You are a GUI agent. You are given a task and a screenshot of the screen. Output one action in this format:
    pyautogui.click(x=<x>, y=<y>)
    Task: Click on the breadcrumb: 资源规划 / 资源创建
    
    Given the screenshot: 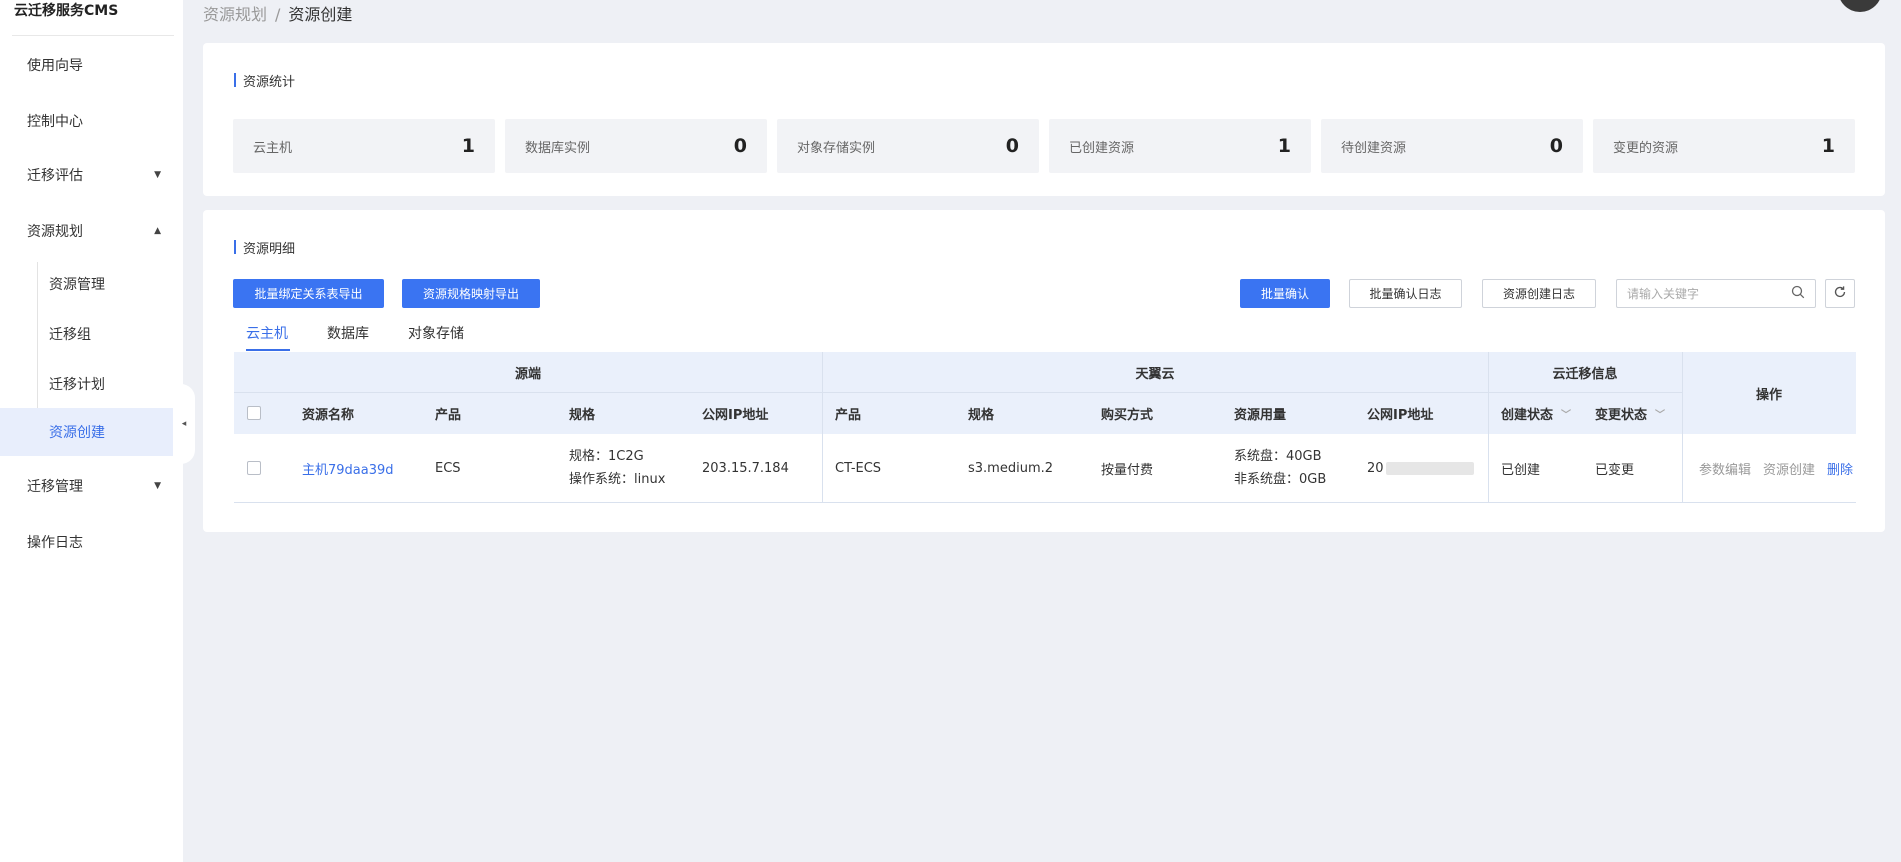 What is the action you would take?
    pyautogui.click(x=277, y=13)
    